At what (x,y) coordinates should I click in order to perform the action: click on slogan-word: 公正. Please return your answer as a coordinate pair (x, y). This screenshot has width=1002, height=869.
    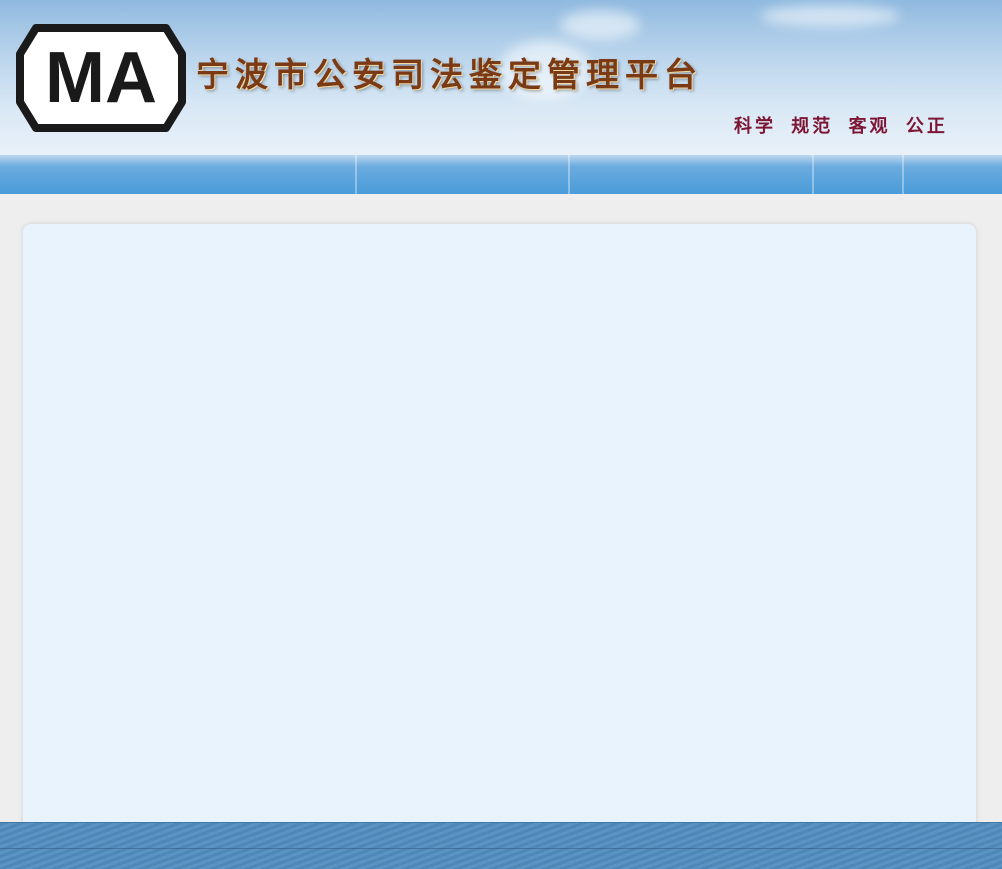
    Looking at the image, I should click on (926, 126).